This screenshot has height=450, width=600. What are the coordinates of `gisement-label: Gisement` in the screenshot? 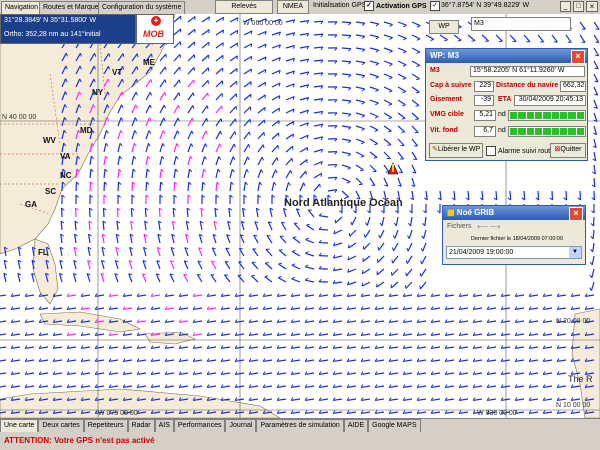 It's located at (446, 99).